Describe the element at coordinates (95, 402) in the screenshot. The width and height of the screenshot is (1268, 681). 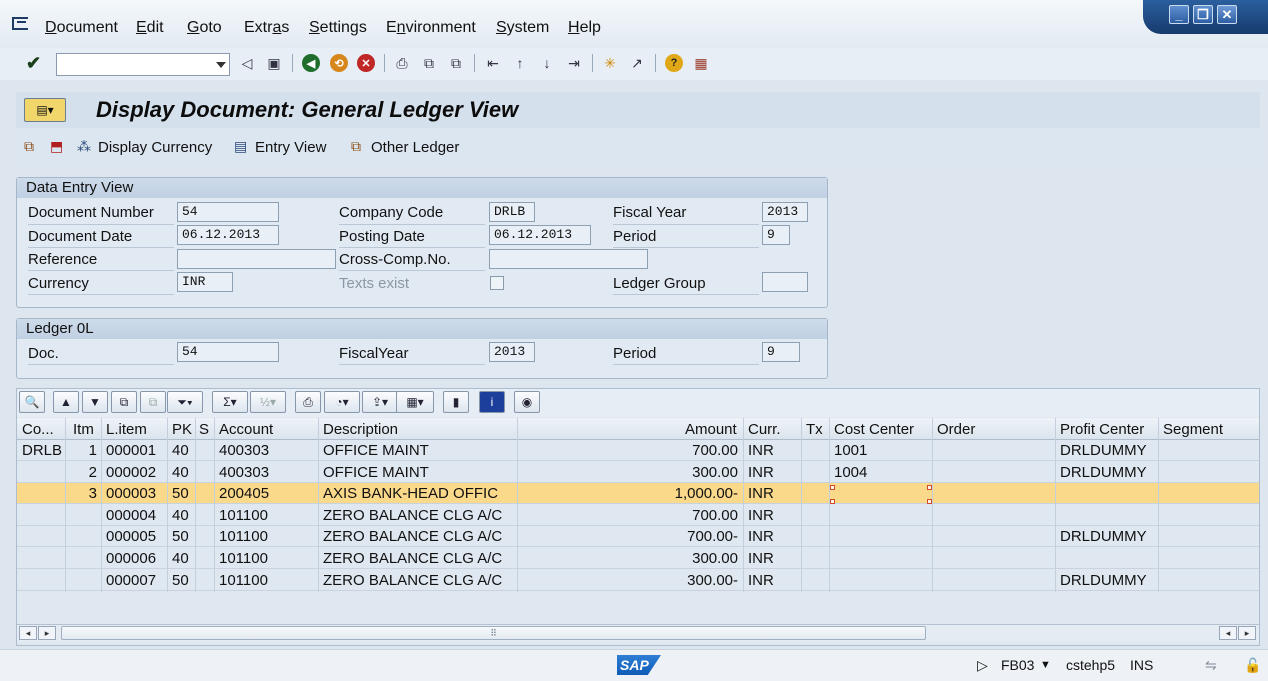
I see `sort-descending-icon: ▼` at that location.